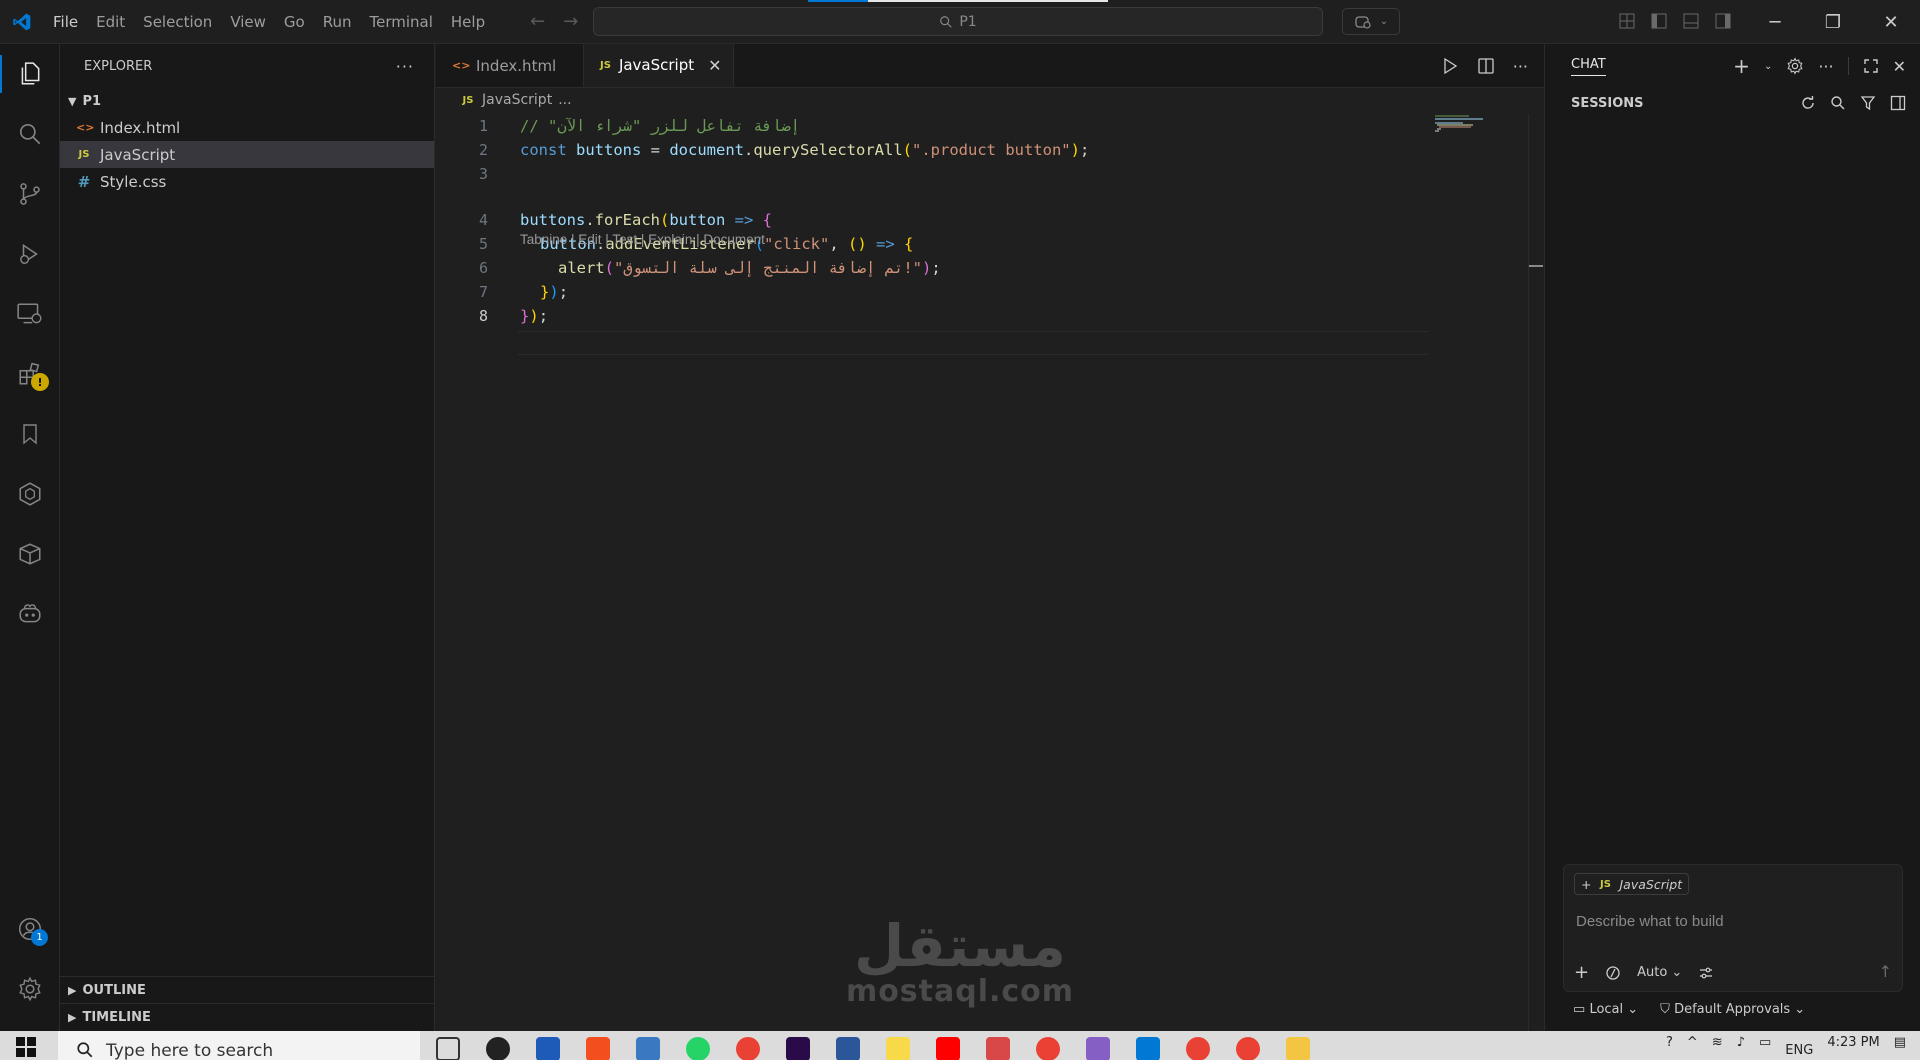  What do you see at coordinates (537, 21) in the screenshot?
I see `back-arrow-icon: ←` at bounding box center [537, 21].